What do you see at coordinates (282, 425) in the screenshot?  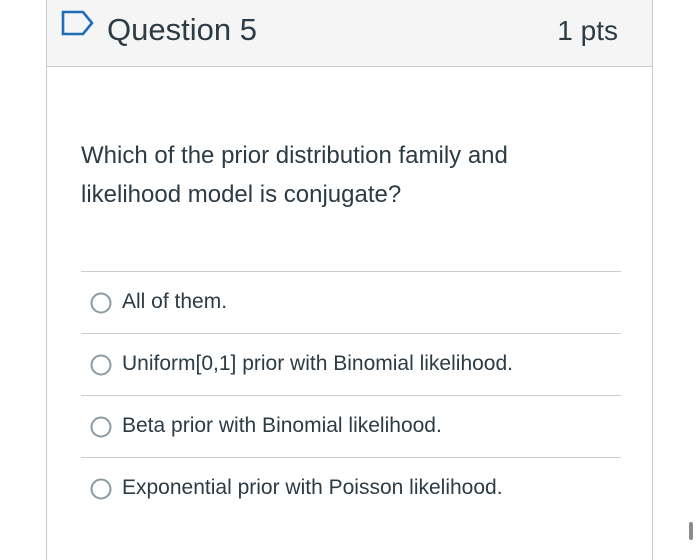 I see `answer-label: Beta prior with Binomial likelihood.` at bounding box center [282, 425].